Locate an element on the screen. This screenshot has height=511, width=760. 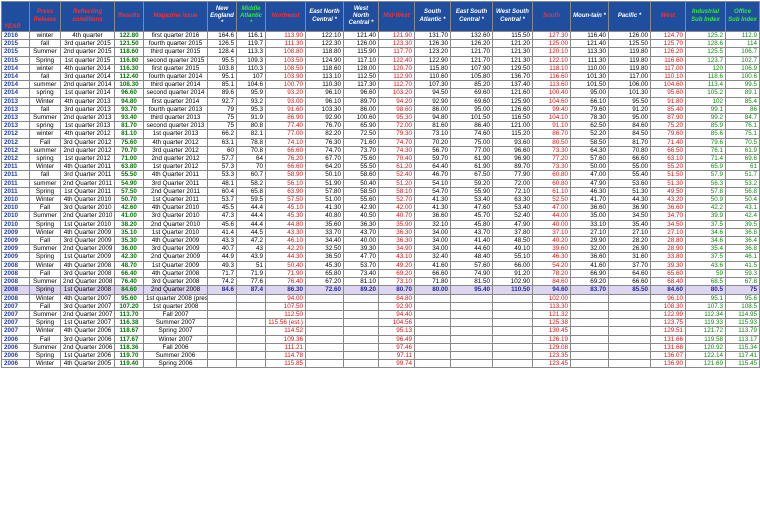
table-cell: 113.30 is located at coordinates (551, 306).